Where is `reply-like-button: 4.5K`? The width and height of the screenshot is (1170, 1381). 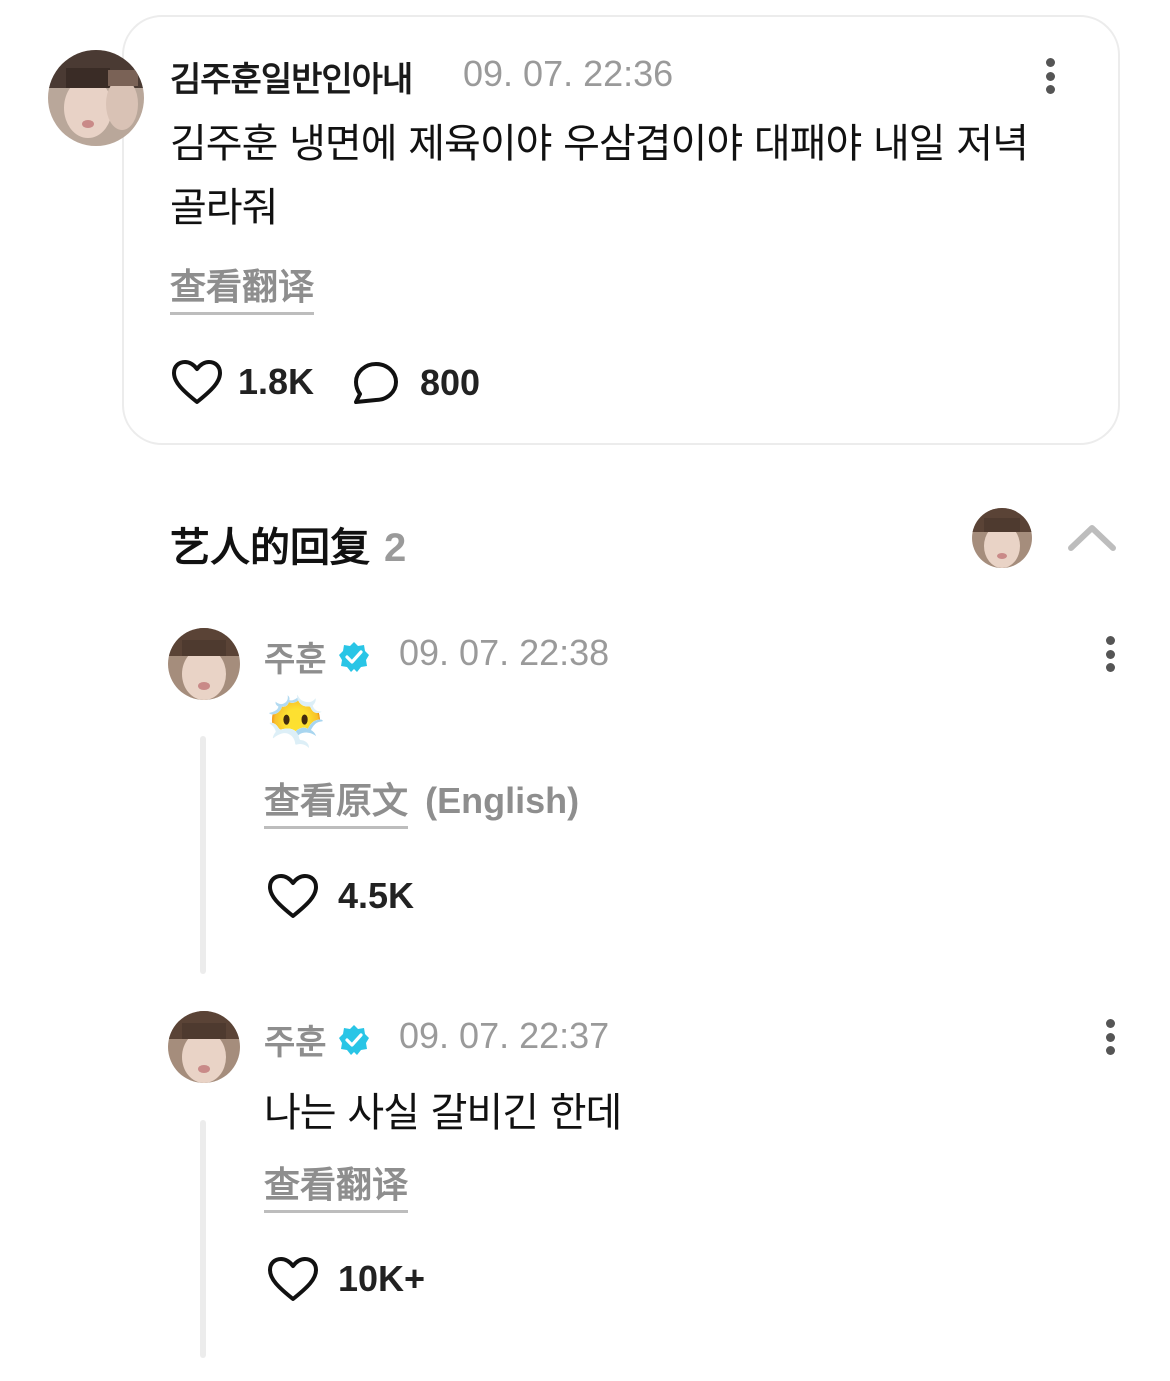
reply-like-button: 4.5K is located at coordinates (340, 896).